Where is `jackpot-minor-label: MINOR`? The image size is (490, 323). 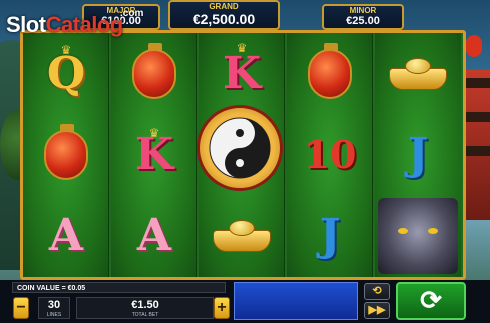
jackpot-minor-label: MINOR is located at coordinates (363, 10).